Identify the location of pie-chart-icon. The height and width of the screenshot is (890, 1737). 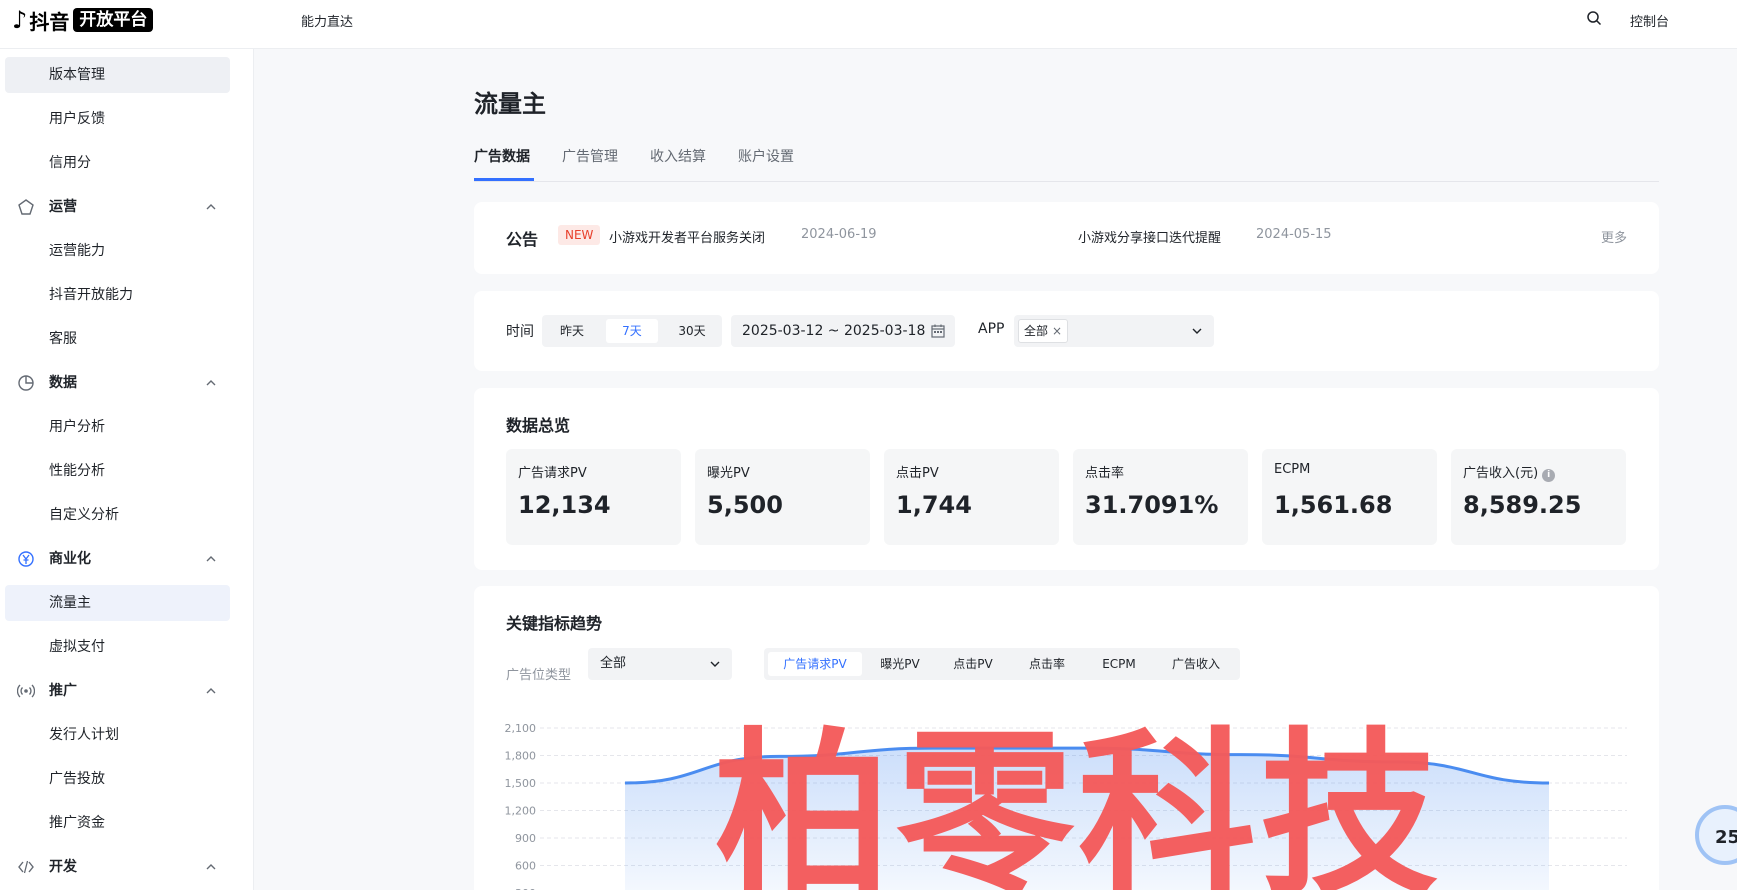
(26, 383).